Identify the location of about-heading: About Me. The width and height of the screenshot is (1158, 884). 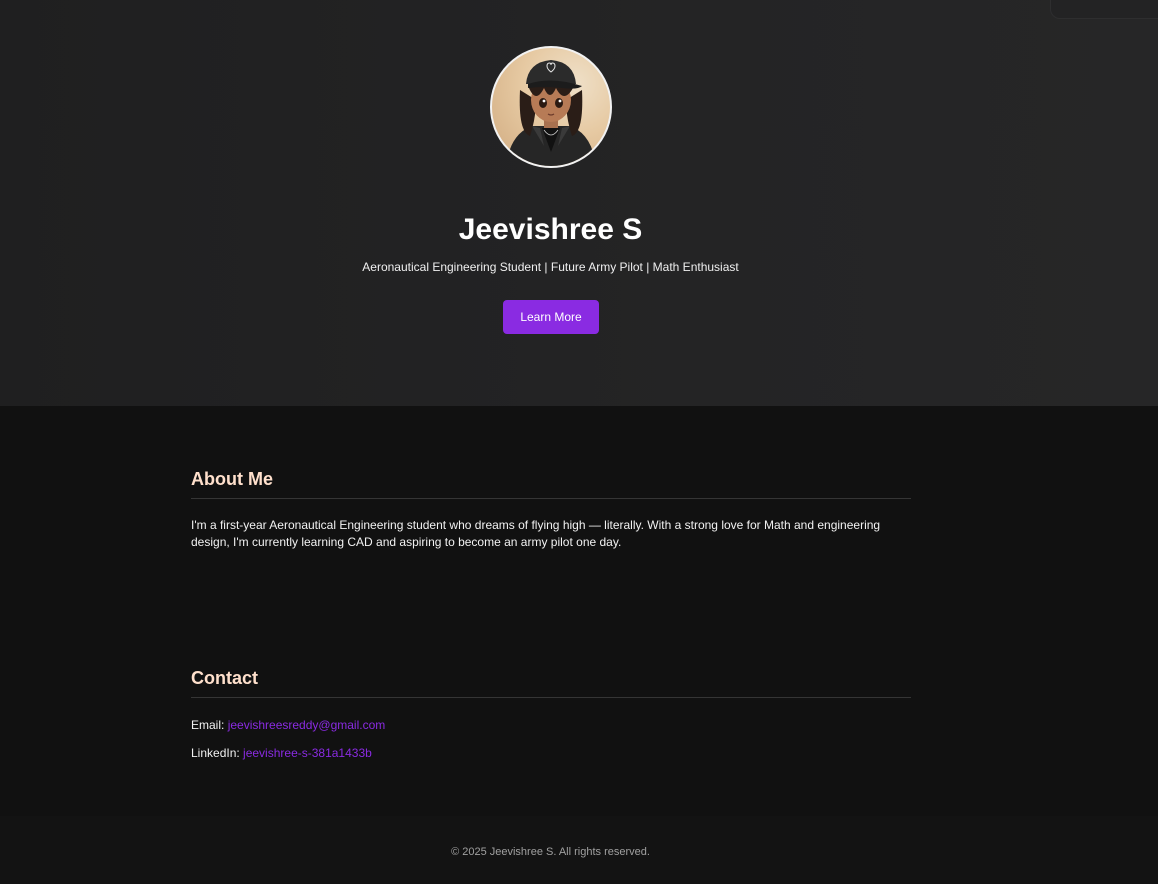
(232, 479).